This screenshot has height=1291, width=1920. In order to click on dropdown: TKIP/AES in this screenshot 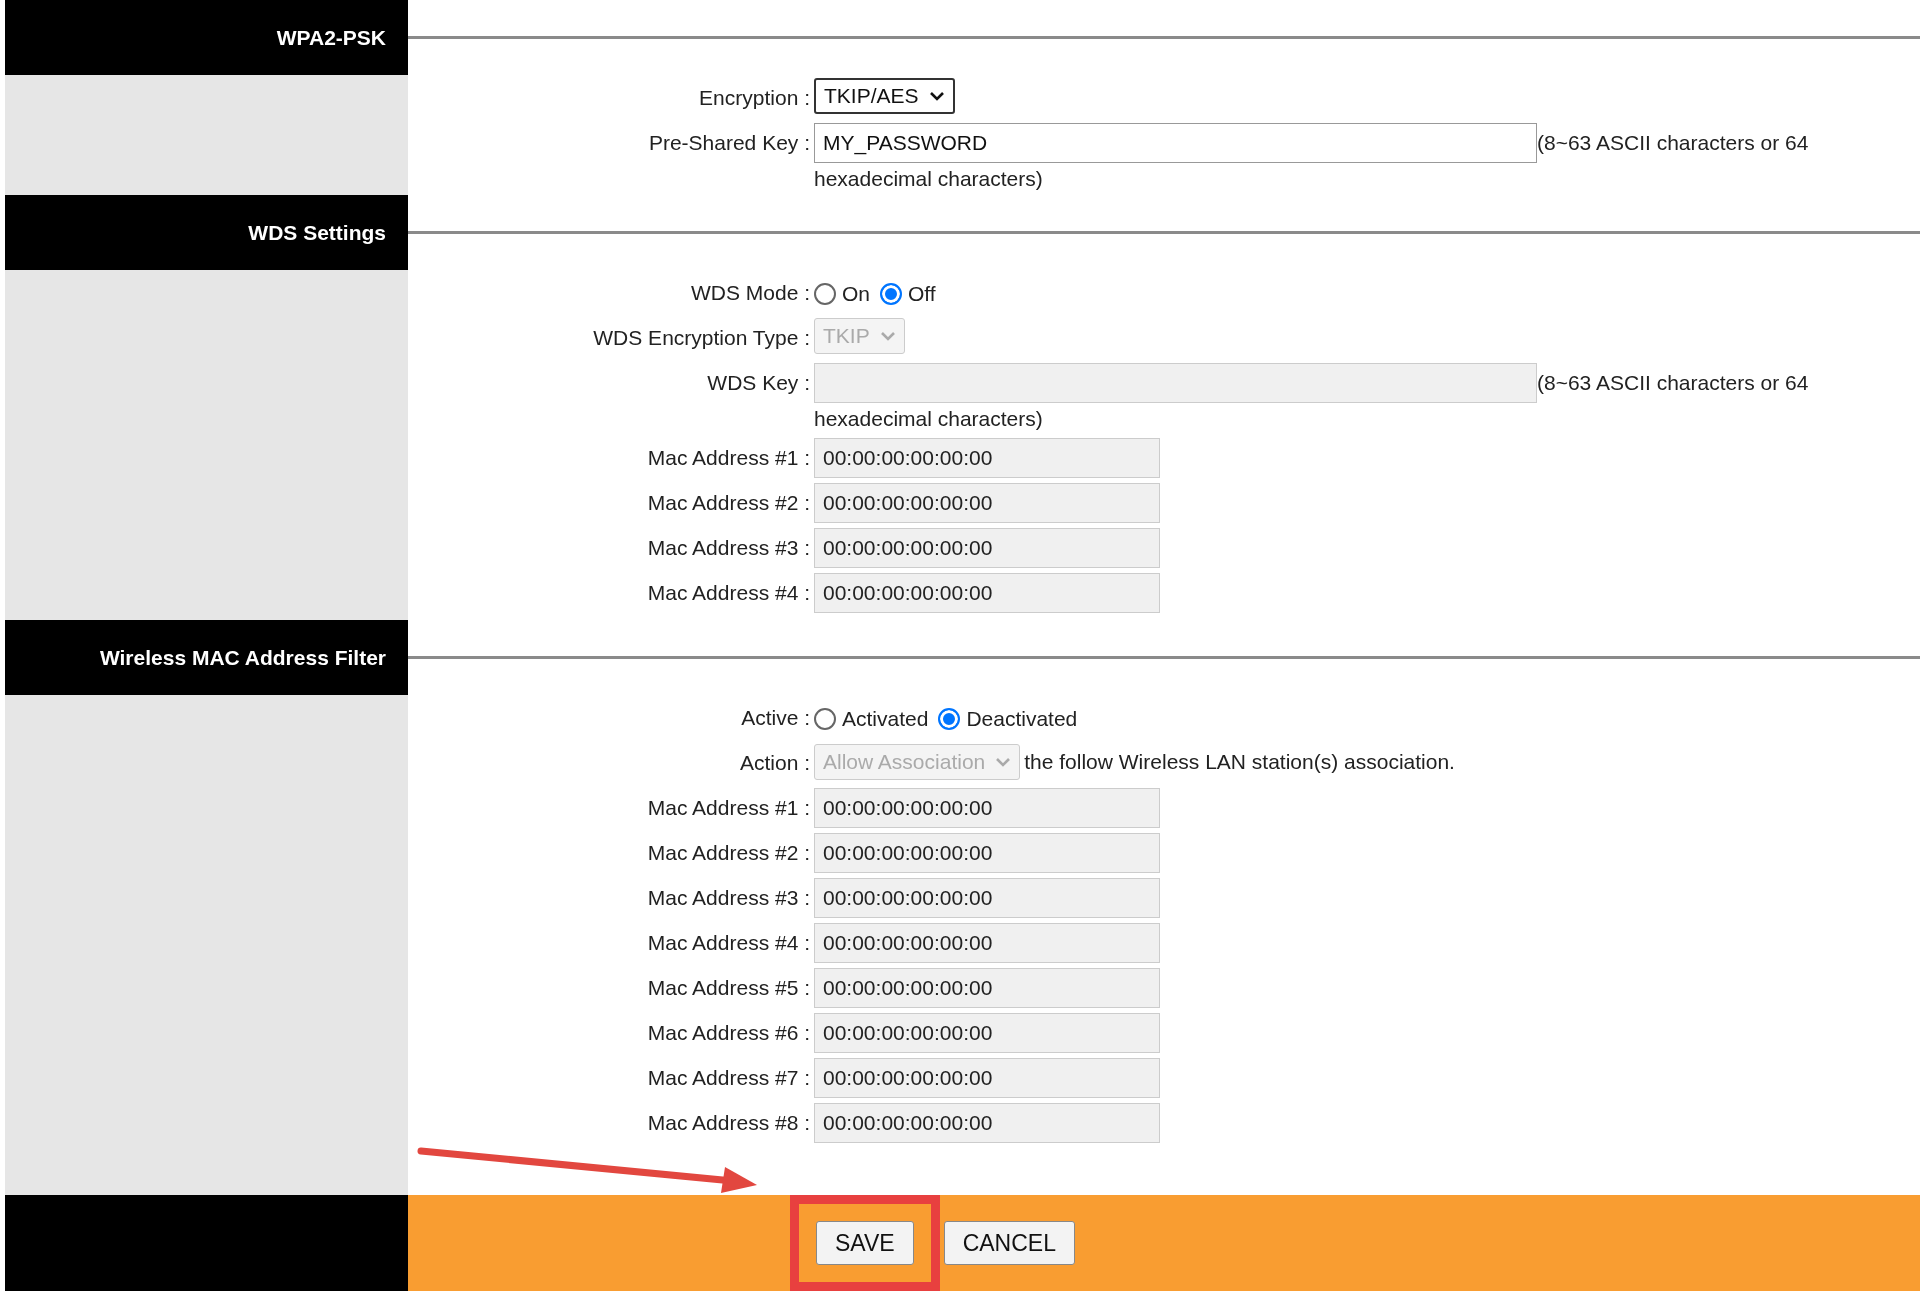, I will do `click(884, 96)`.